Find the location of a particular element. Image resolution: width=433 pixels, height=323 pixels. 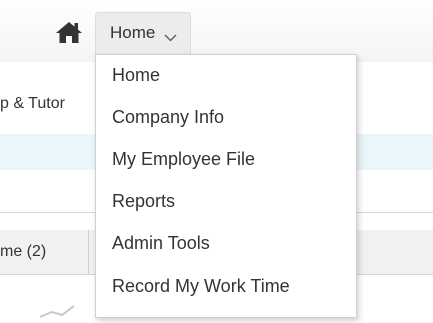

menu-item-reports: Reports is located at coordinates (143, 201).